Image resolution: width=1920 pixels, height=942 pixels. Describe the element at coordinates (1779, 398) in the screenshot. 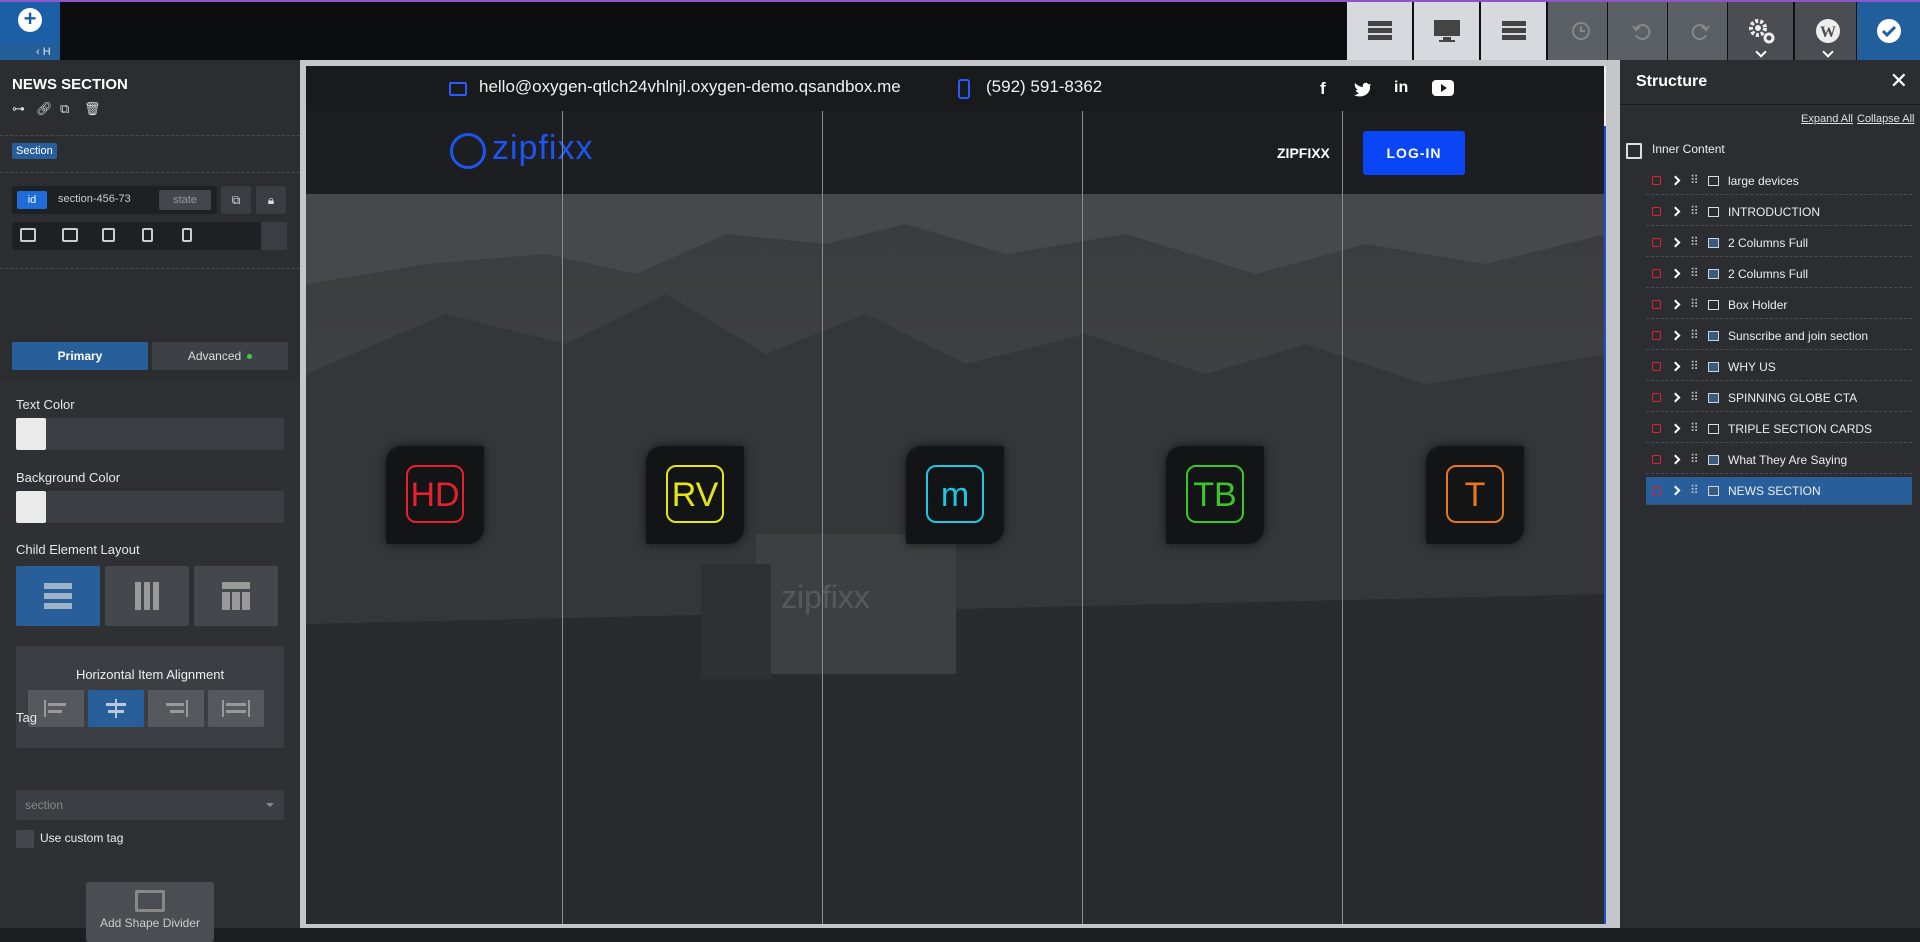

I see `tree-item: ⠿ SPINNING GLOBE CTA` at that location.